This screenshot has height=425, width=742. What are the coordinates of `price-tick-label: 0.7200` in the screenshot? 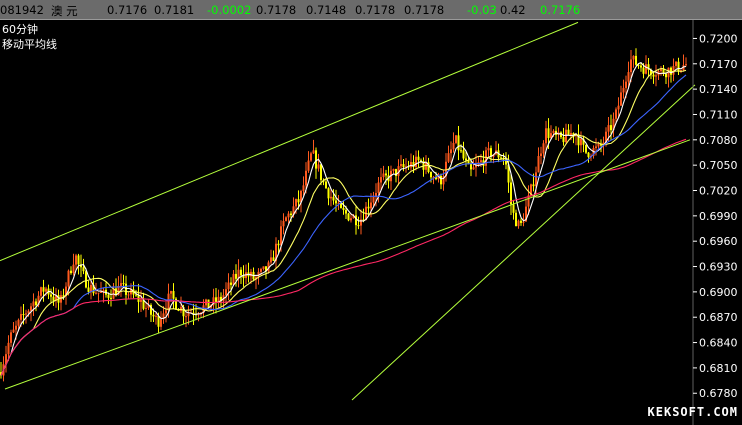 It's located at (718, 38).